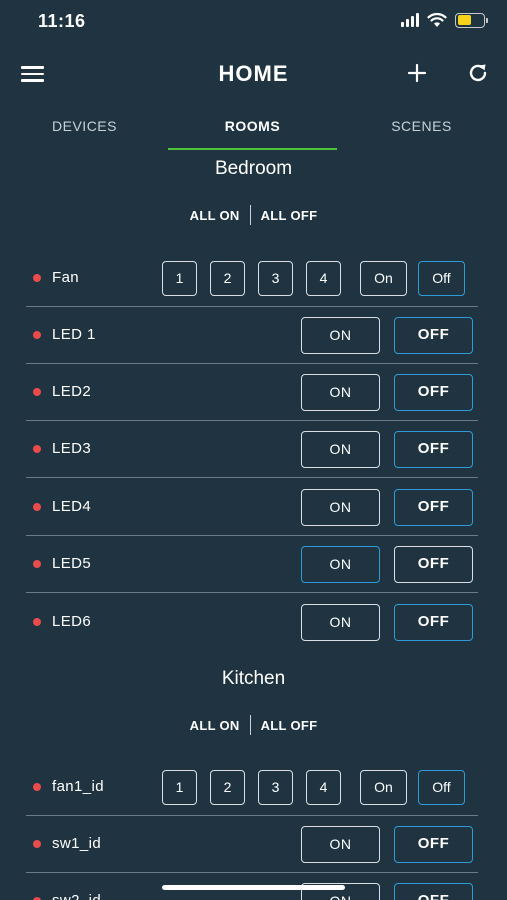 The image size is (507, 900). Describe the element at coordinates (253, 22) in the screenshot. I see `status-bar: 11:16` at that location.